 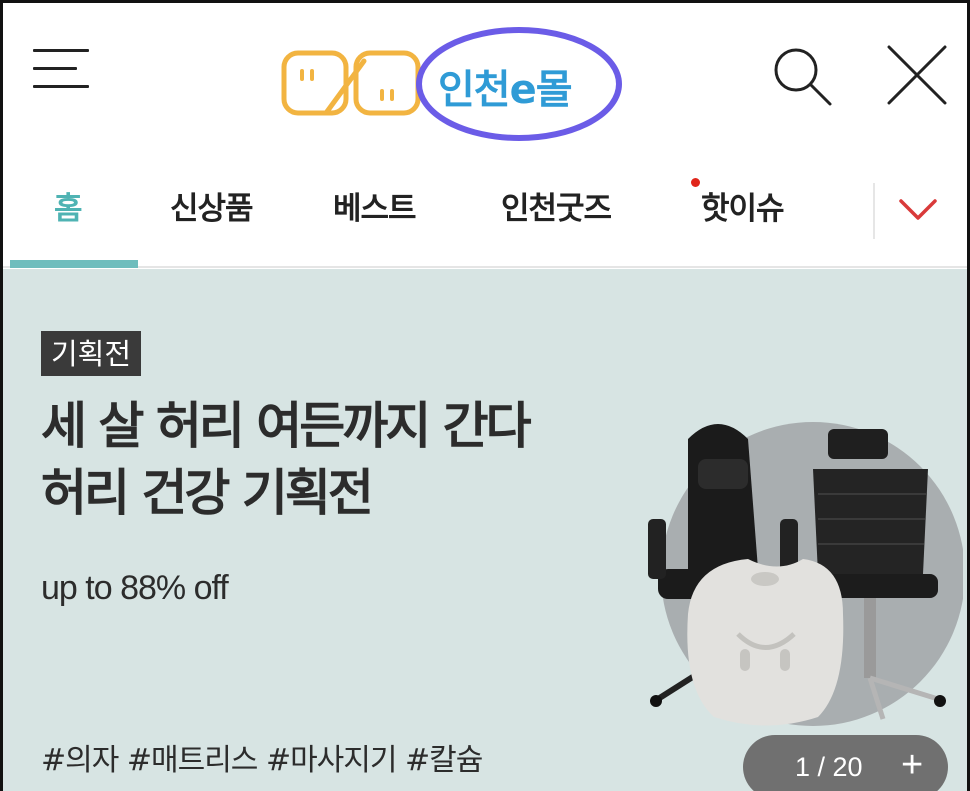 What do you see at coordinates (286, 460) in the screenshot?
I see `banner-headline: 세 살 허리 여든까지 간다 허리 건강 기획전` at bounding box center [286, 460].